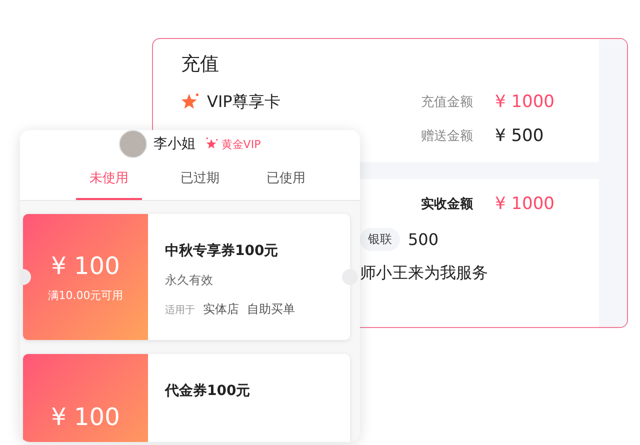 The image size is (640, 445). What do you see at coordinates (243, 102) in the screenshot?
I see `product-name: VIP尊享卡` at bounding box center [243, 102].